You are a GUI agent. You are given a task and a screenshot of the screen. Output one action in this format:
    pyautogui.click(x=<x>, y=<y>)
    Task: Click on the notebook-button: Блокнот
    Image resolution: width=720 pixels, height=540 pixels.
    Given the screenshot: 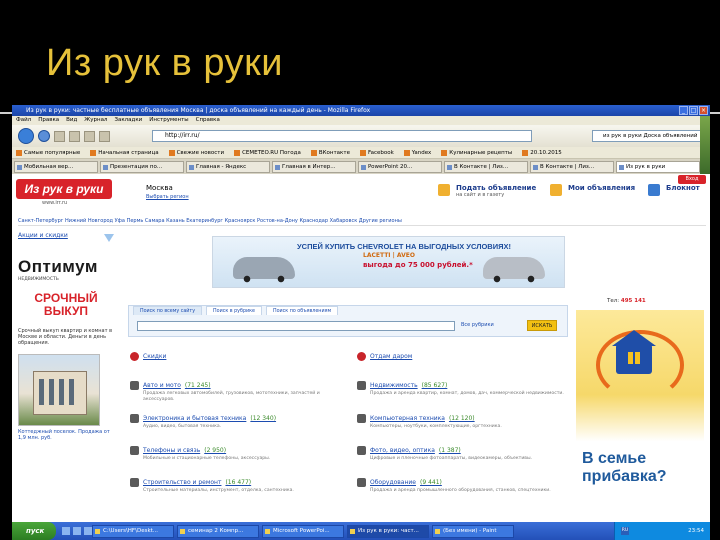 What is the action you would take?
    pyautogui.click(x=674, y=190)
    